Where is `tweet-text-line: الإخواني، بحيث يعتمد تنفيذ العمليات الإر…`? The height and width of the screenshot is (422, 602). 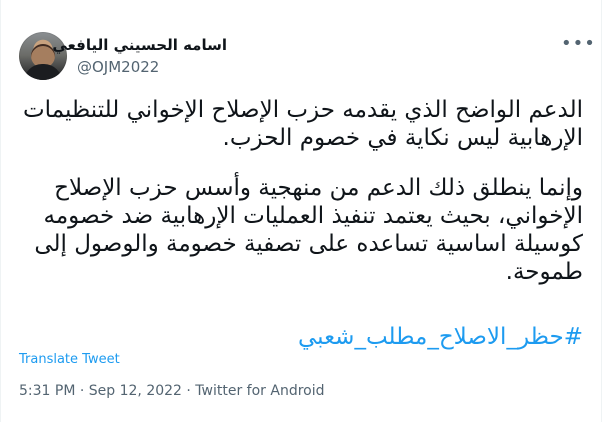
tweet-text-line: الإخواني، بحيث يعتمد تنفيذ العمليات الإر… is located at coordinates (313, 216).